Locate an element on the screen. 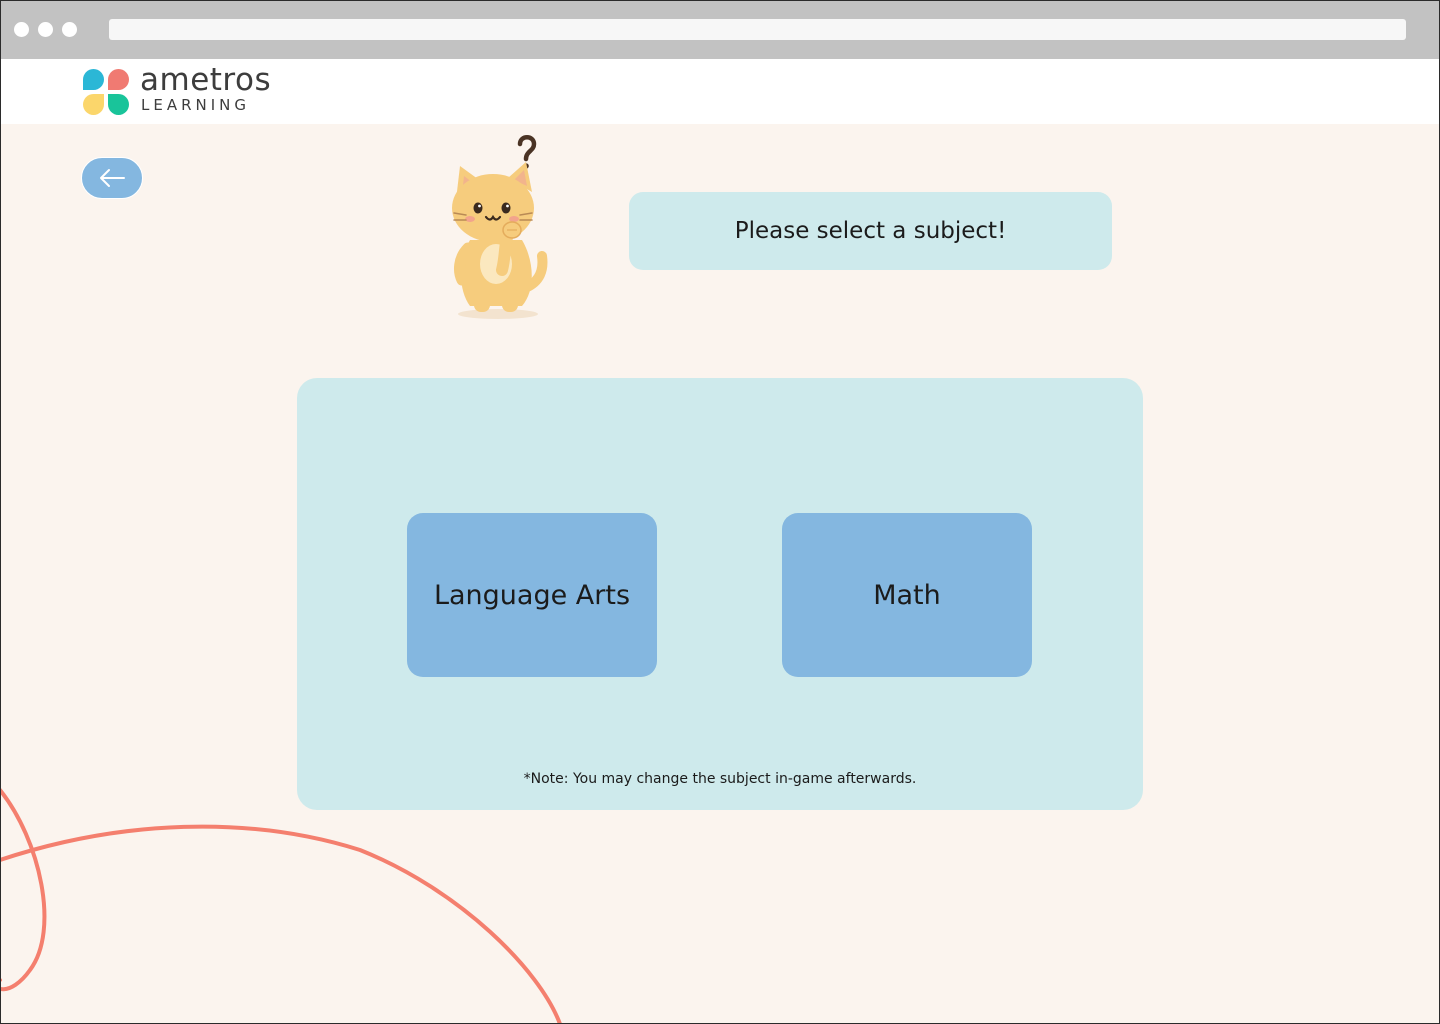 Image resolution: width=1440 pixels, height=1024 pixels. browser-chrome is located at coordinates (720, 29).